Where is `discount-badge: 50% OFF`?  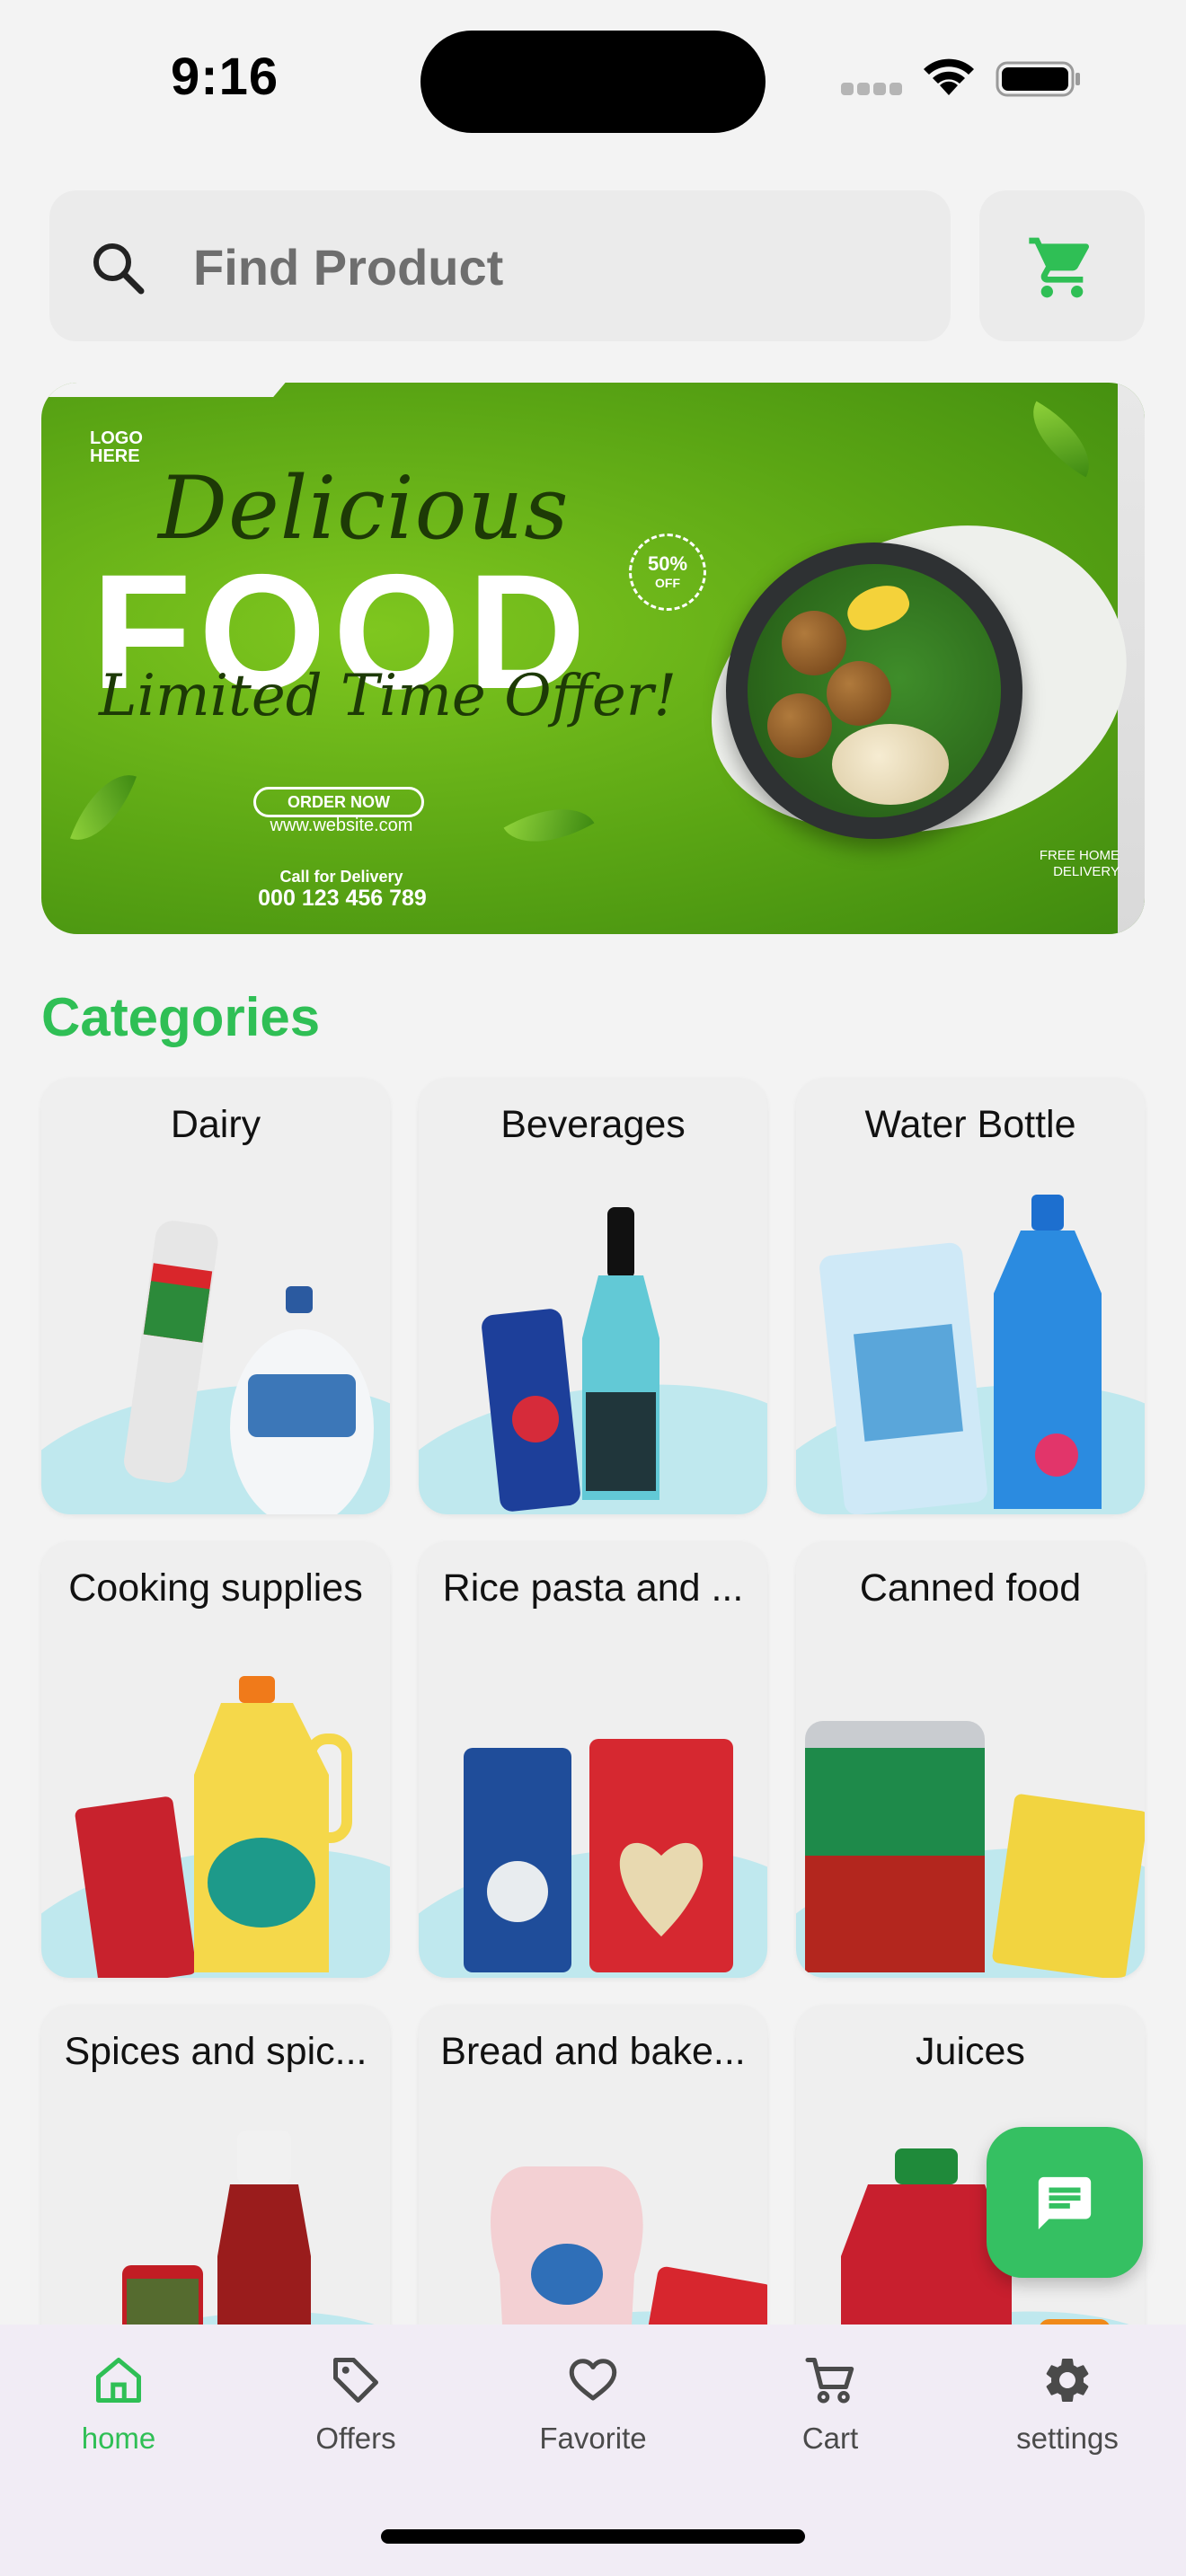 discount-badge: 50% OFF is located at coordinates (667, 572).